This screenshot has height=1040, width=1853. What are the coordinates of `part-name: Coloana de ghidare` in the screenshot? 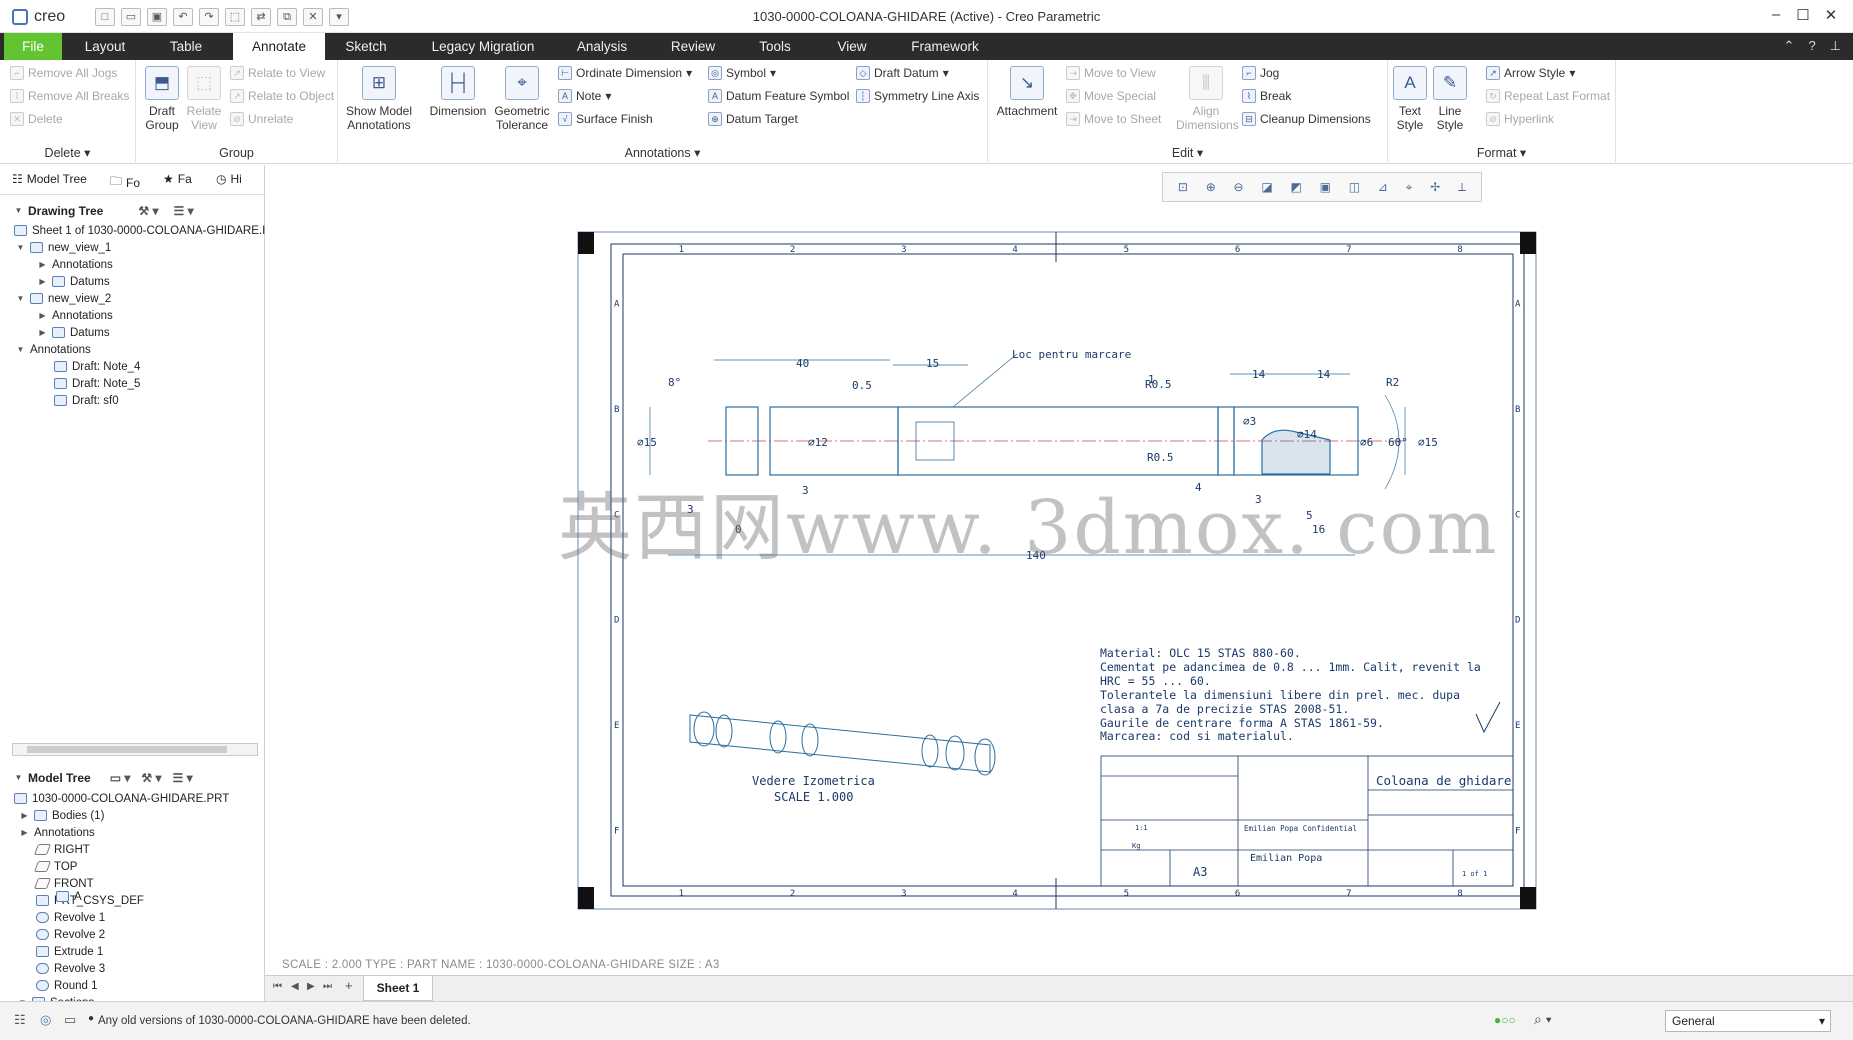 It's located at (1443, 780).